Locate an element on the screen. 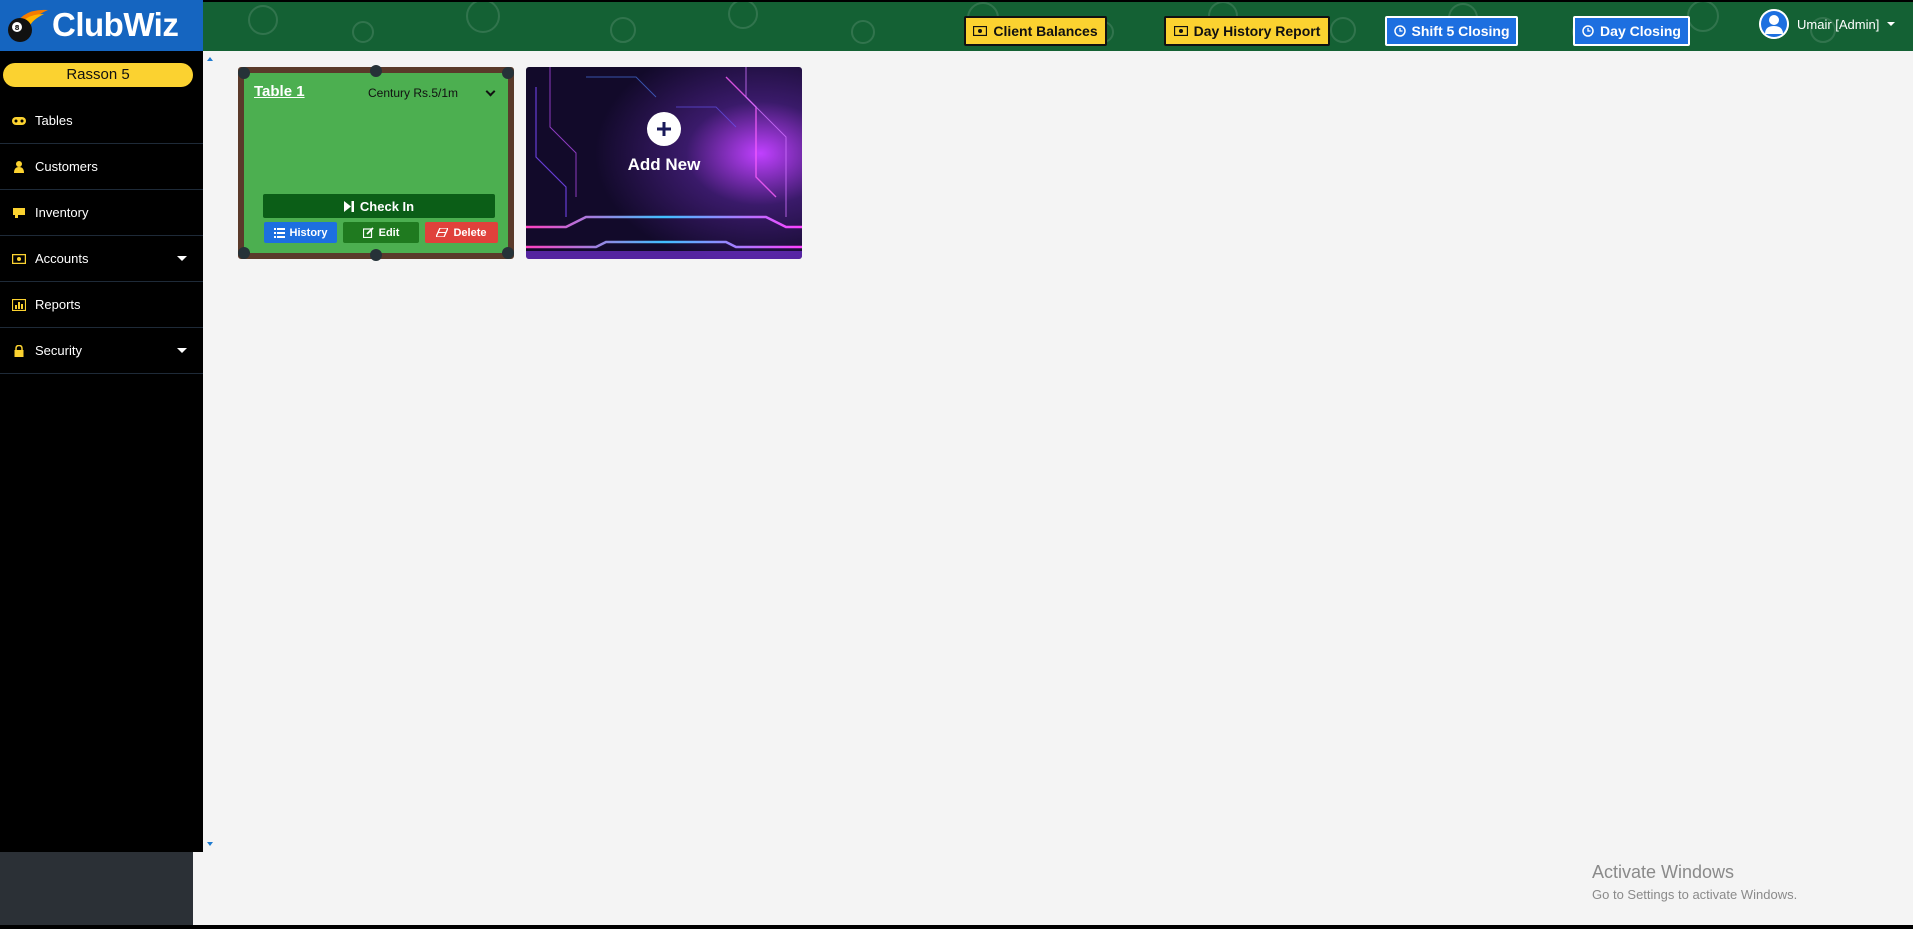 The height and width of the screenshot is (929, 1913). sidebar-item-tables: Tables is located at coordinates (101, 121).